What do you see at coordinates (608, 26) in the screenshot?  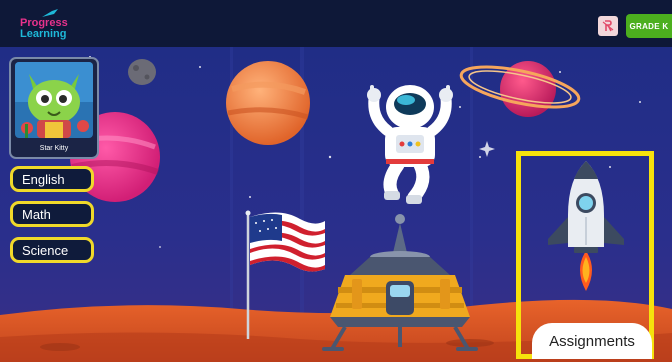 I see `accessibility-icon` at bounding box center [608, 26].